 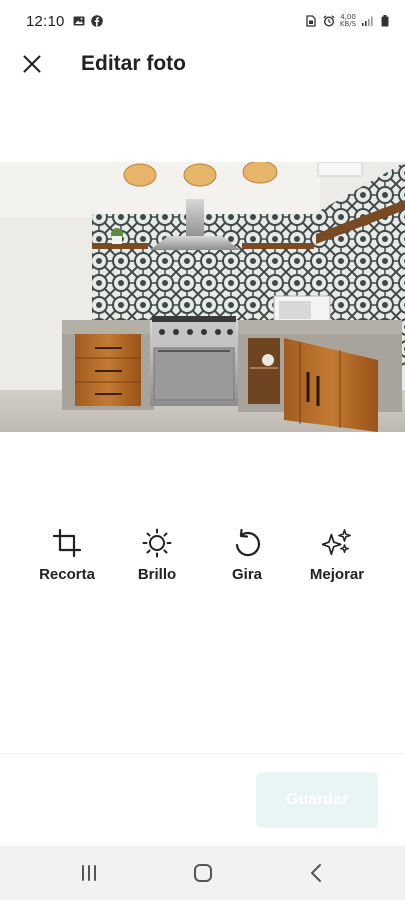 I want to click on edit-tools: Recorta Brillo Gira Mejorar, so click(x=202, y=560).